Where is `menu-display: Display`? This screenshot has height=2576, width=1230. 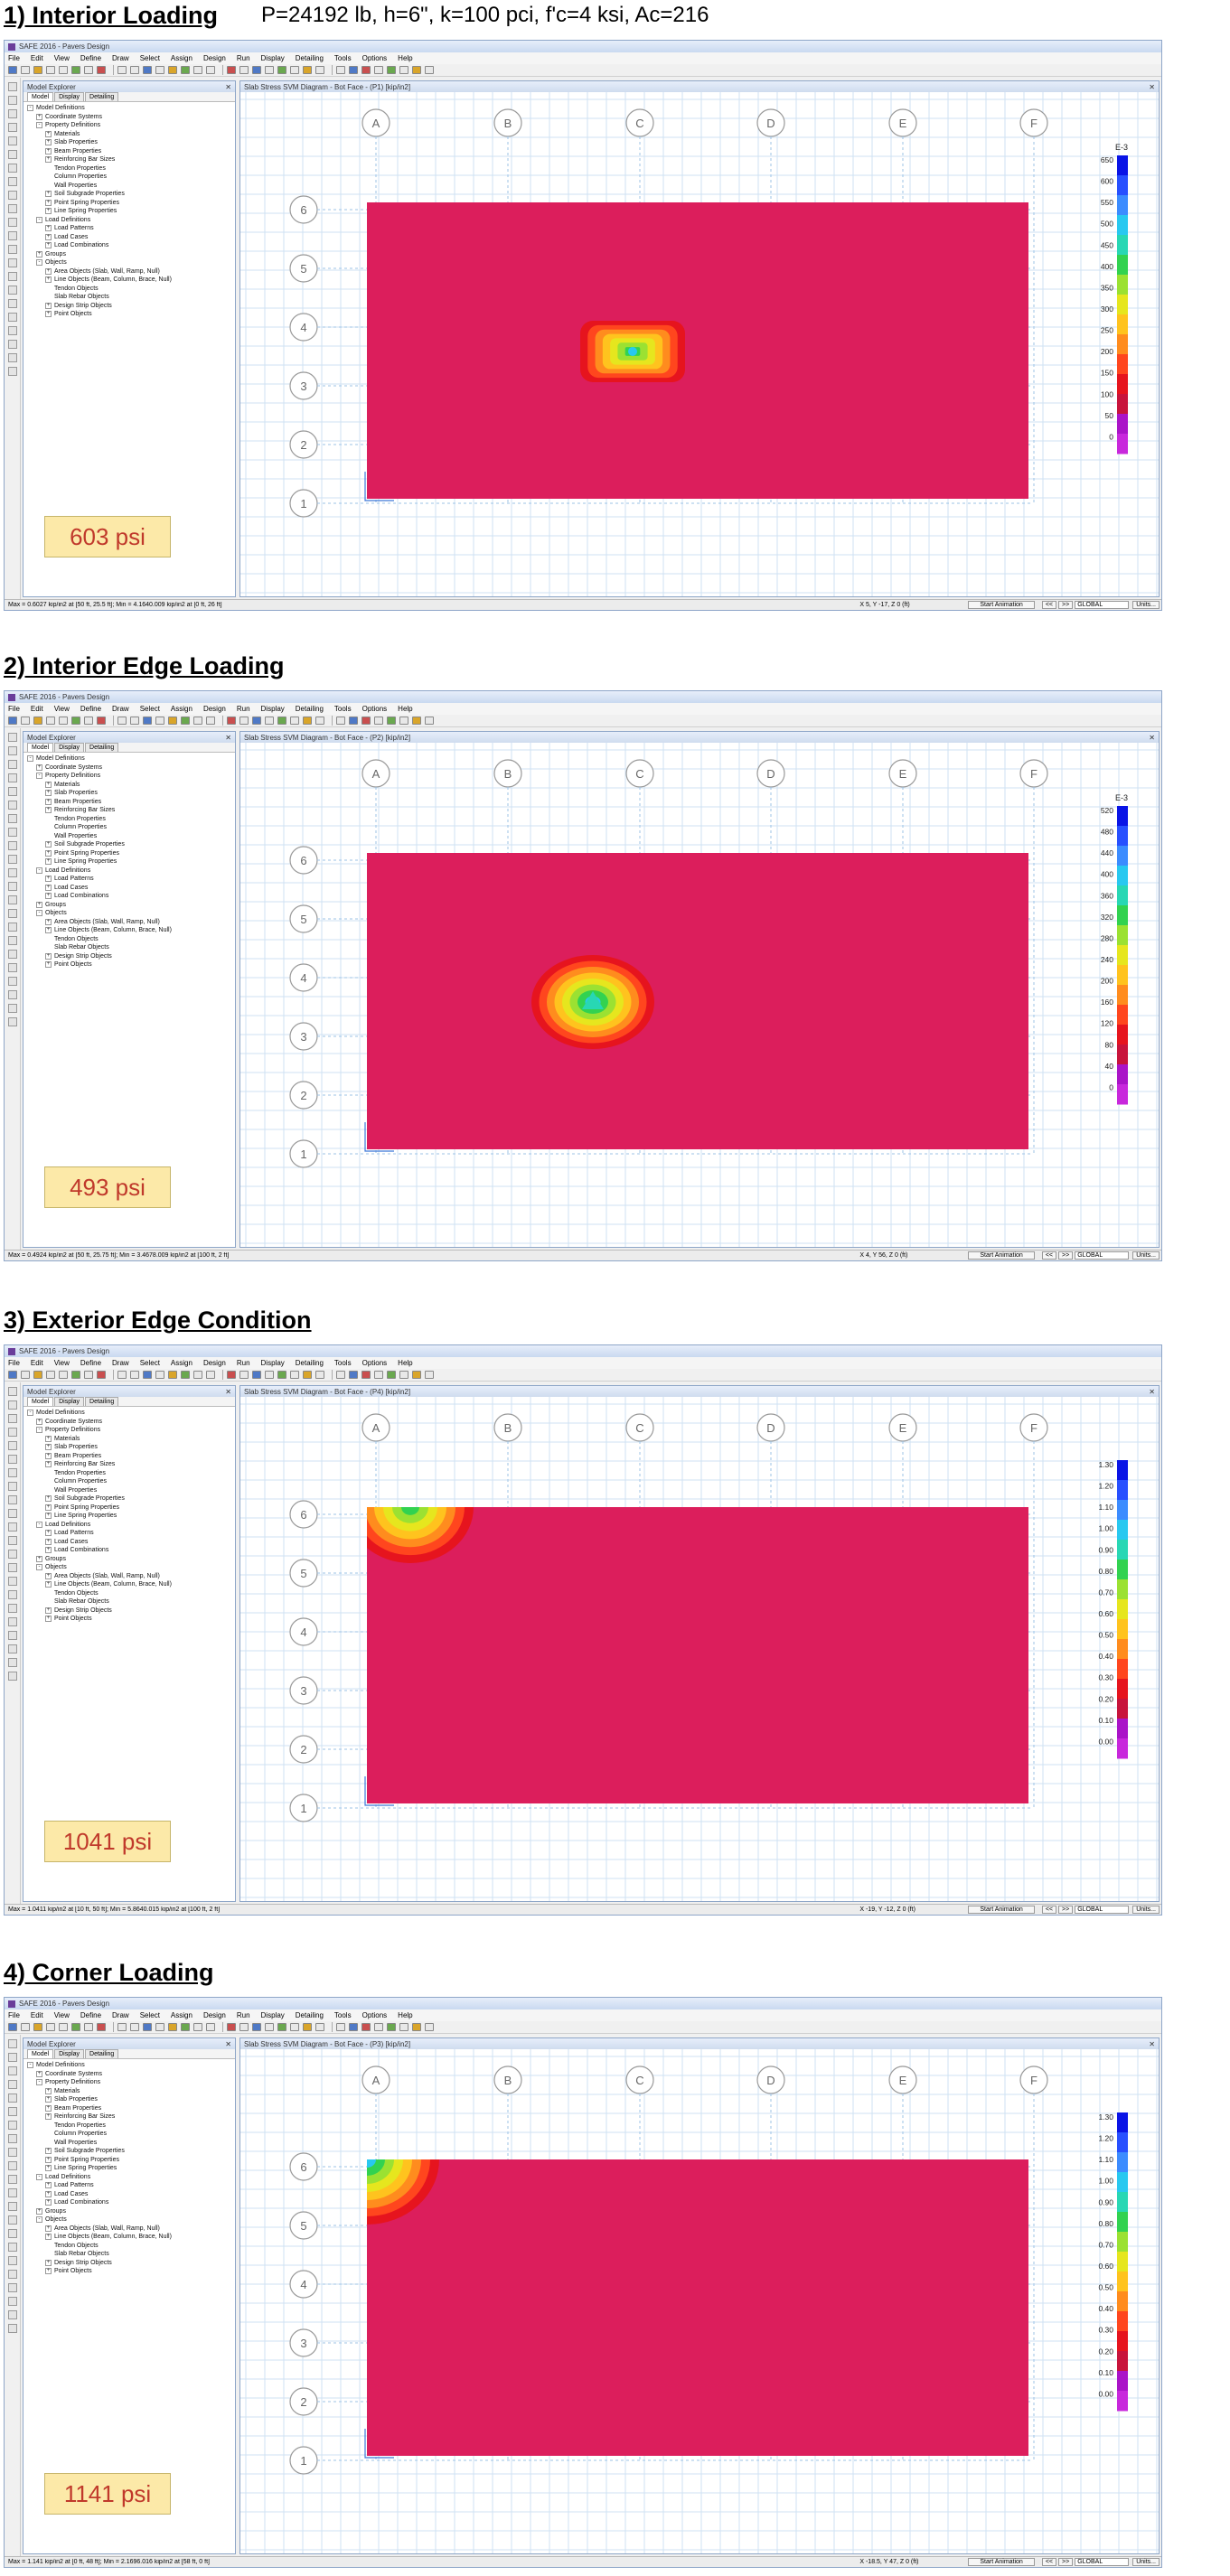 menu-display: Display is located at coordinates (273, 58).